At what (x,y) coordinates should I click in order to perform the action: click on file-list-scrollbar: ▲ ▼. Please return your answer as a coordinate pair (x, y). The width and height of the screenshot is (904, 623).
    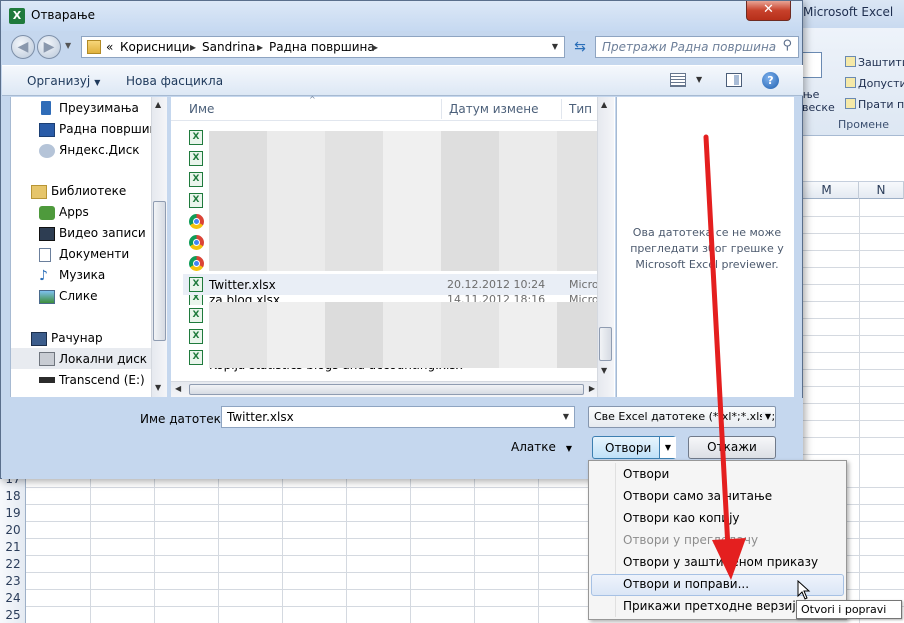
    Looking at the image, I should click on (605, 247).